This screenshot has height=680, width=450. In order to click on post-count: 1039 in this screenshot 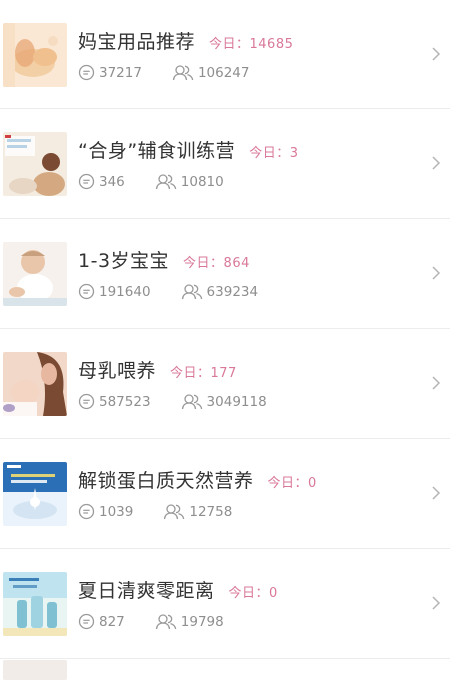, I will do `click(116, 511)`.